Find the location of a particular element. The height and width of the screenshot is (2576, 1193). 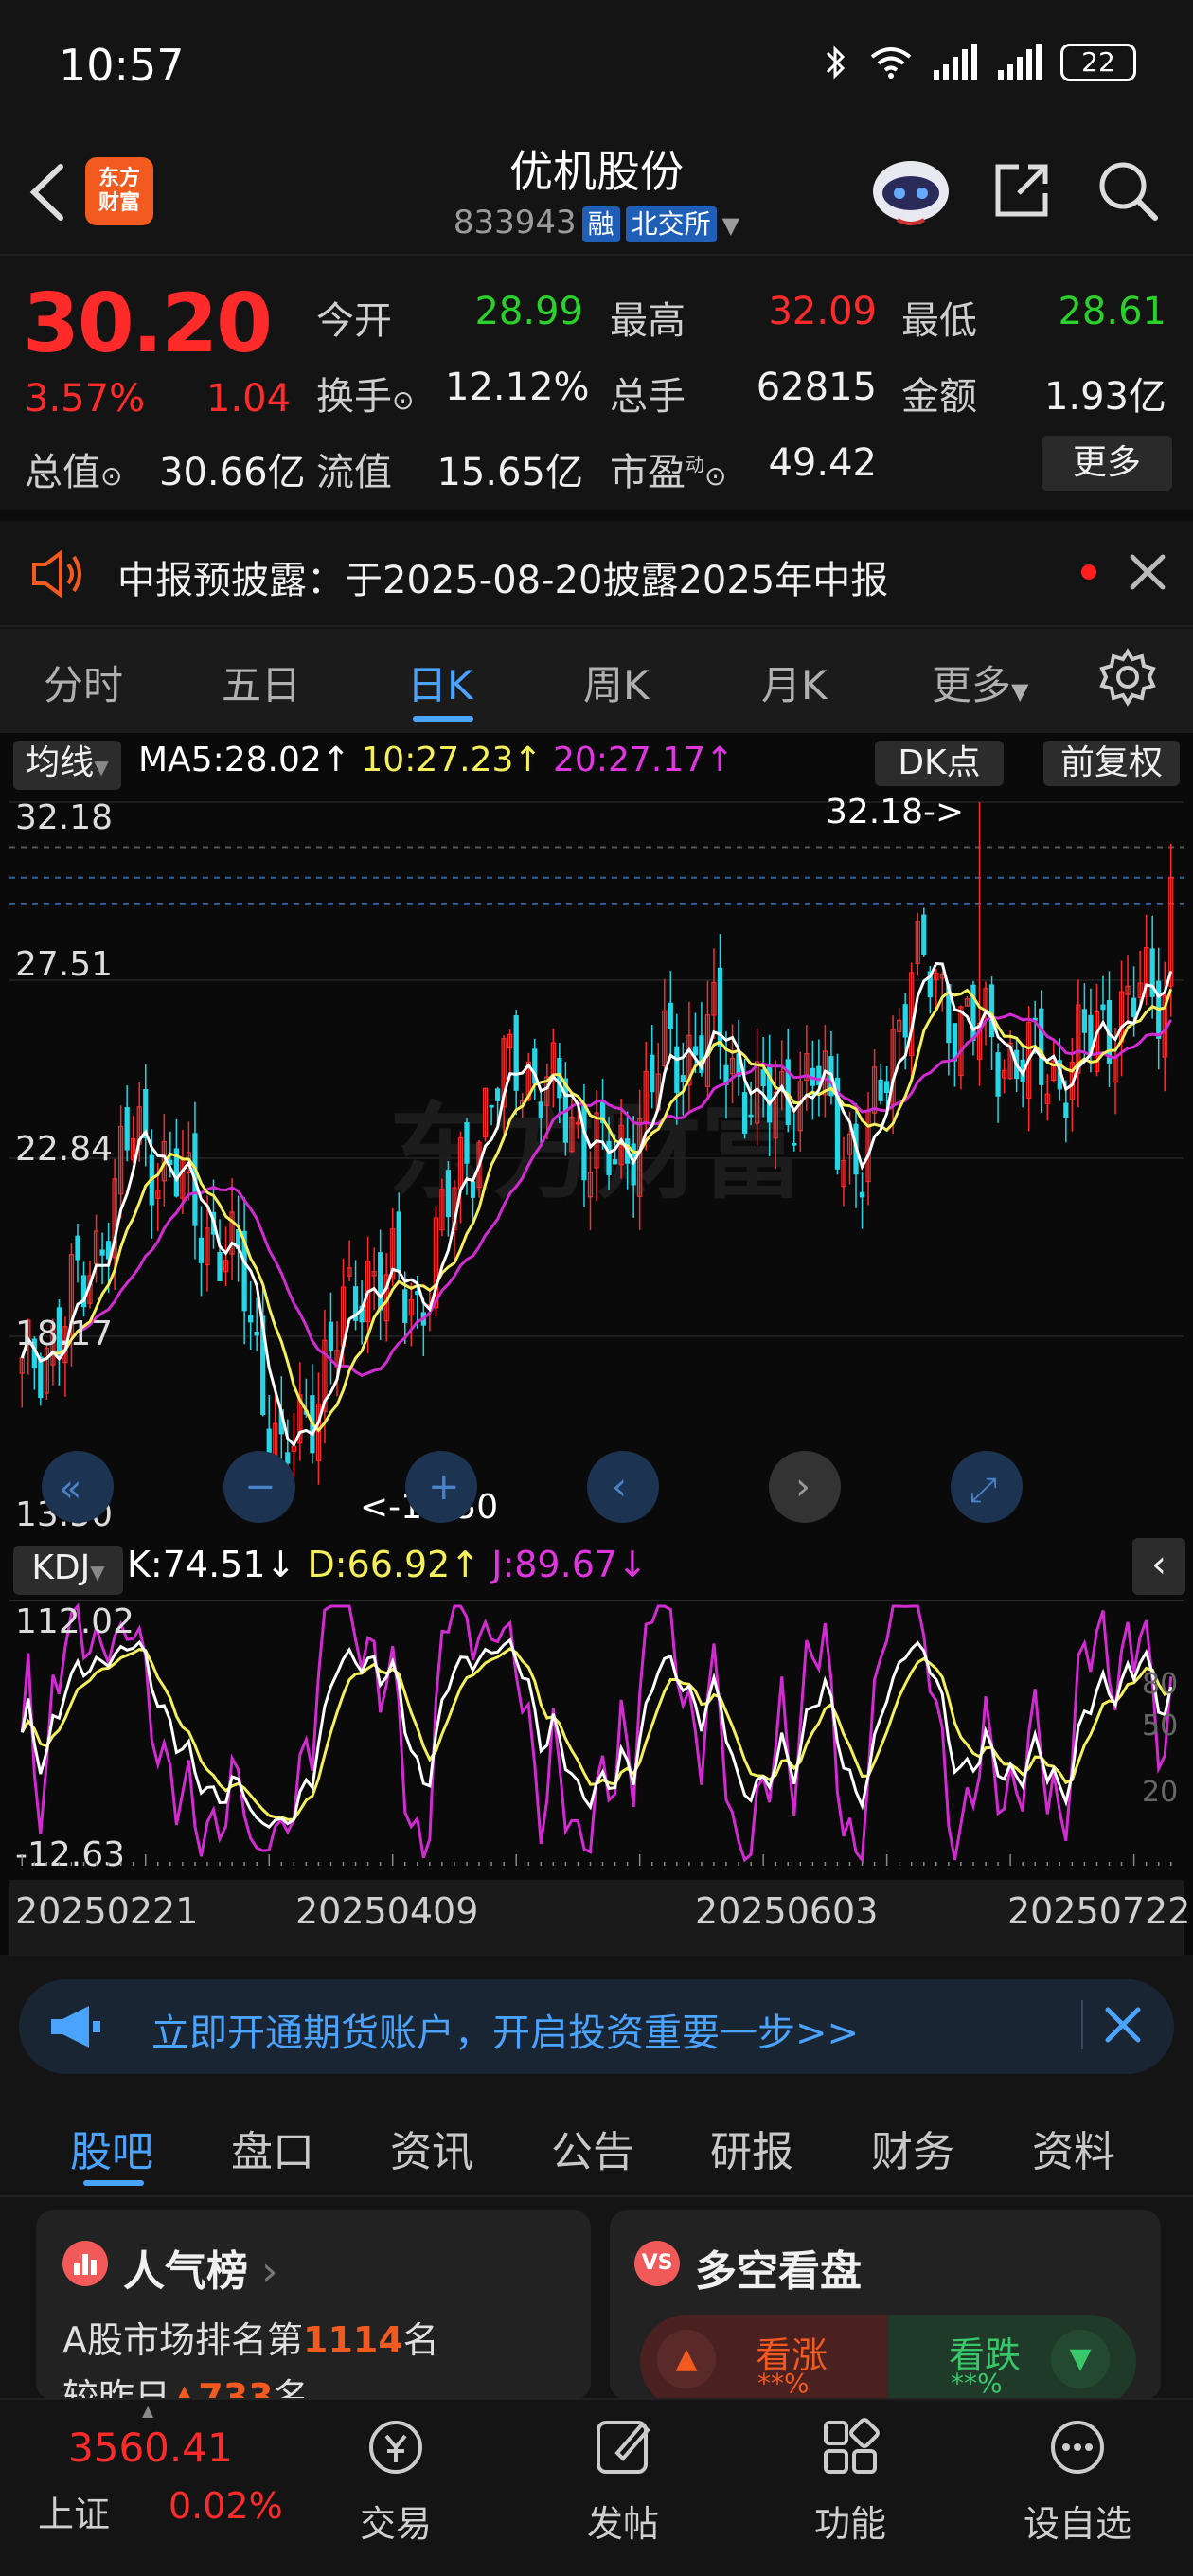

next-button: › is located at coordinates (805, 1487).